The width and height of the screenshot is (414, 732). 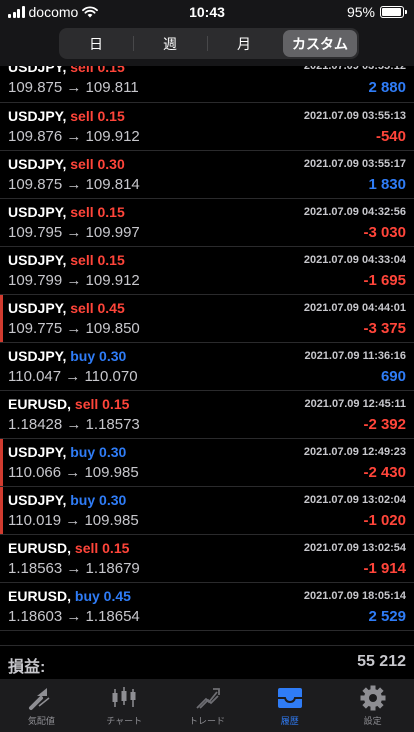 What do you see at coordinates (393, 12) in the screenshot?
I see `battery-icon` at bounding box center [393, 12].